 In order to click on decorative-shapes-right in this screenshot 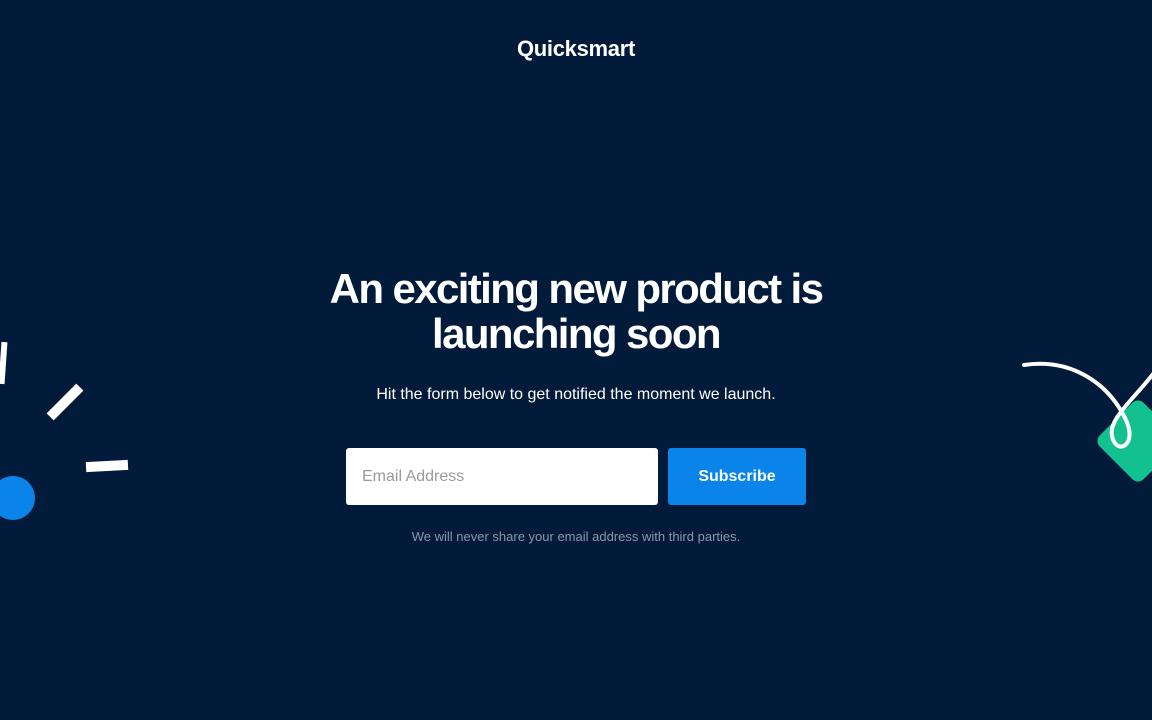, I will do `click(1087, 421)`.